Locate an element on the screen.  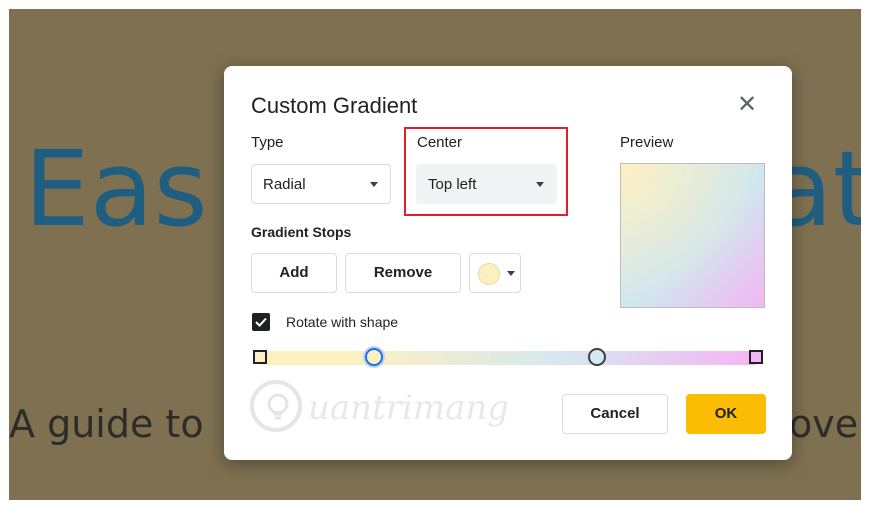
gradient-stop-middle is located at coordinates (597, 357).